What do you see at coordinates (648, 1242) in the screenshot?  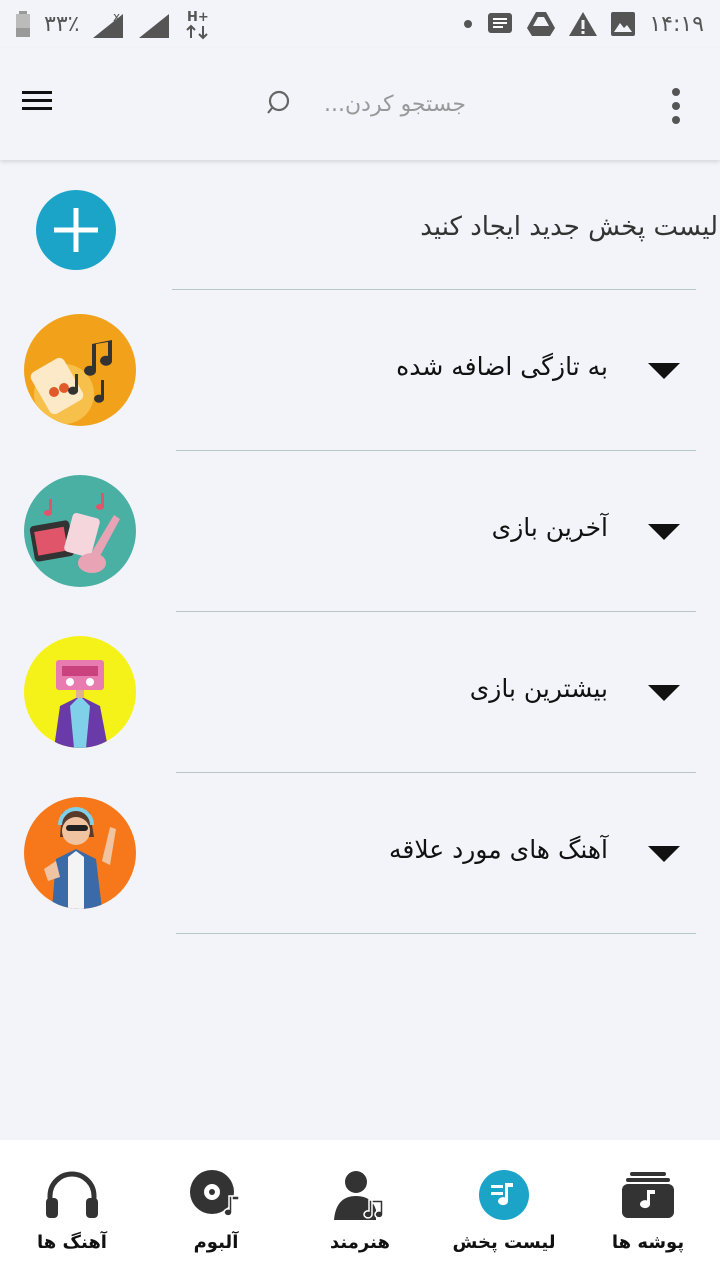 I see `nav-label-folders: پوشه ها` at bounding box center [648, 1242].